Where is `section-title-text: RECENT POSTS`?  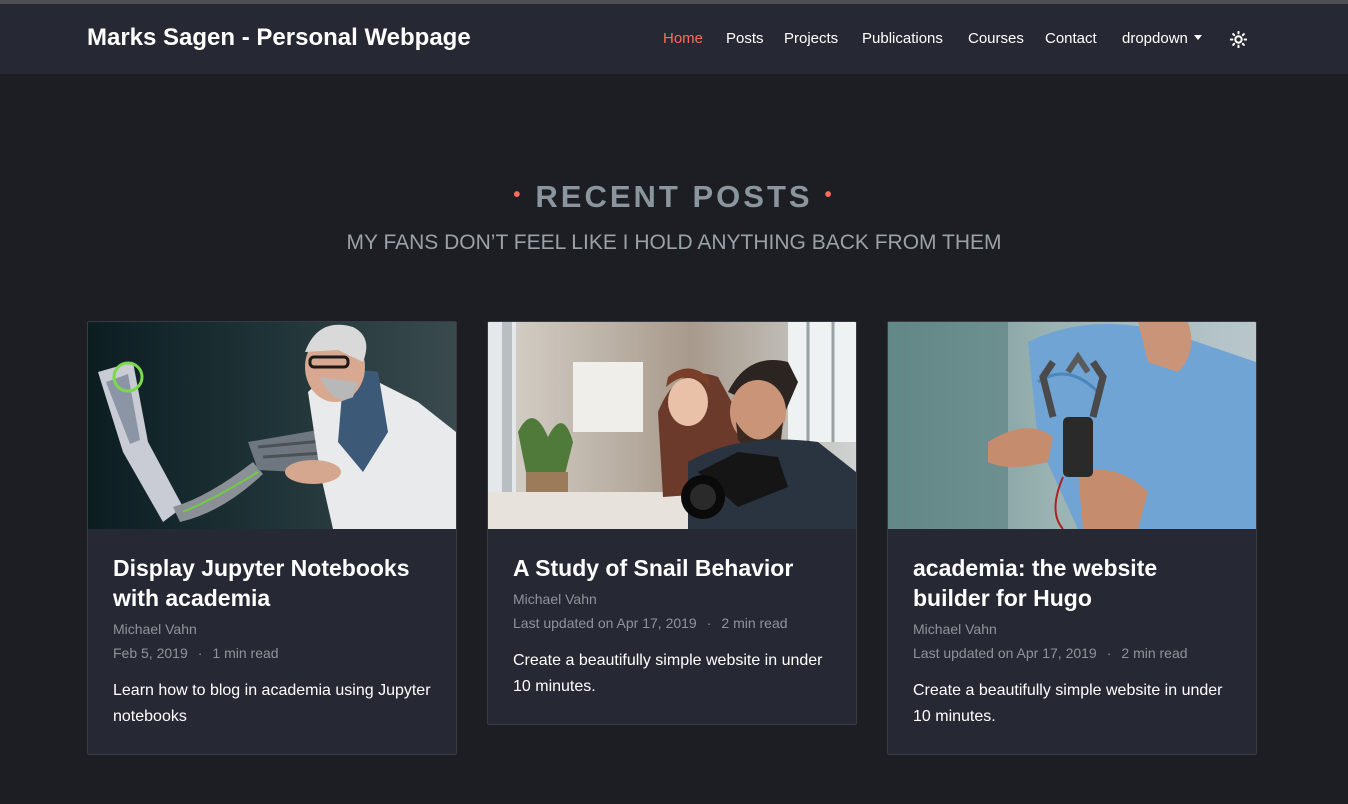 section-title-text: RECENT POSTS is located at coordinates (674, 196).